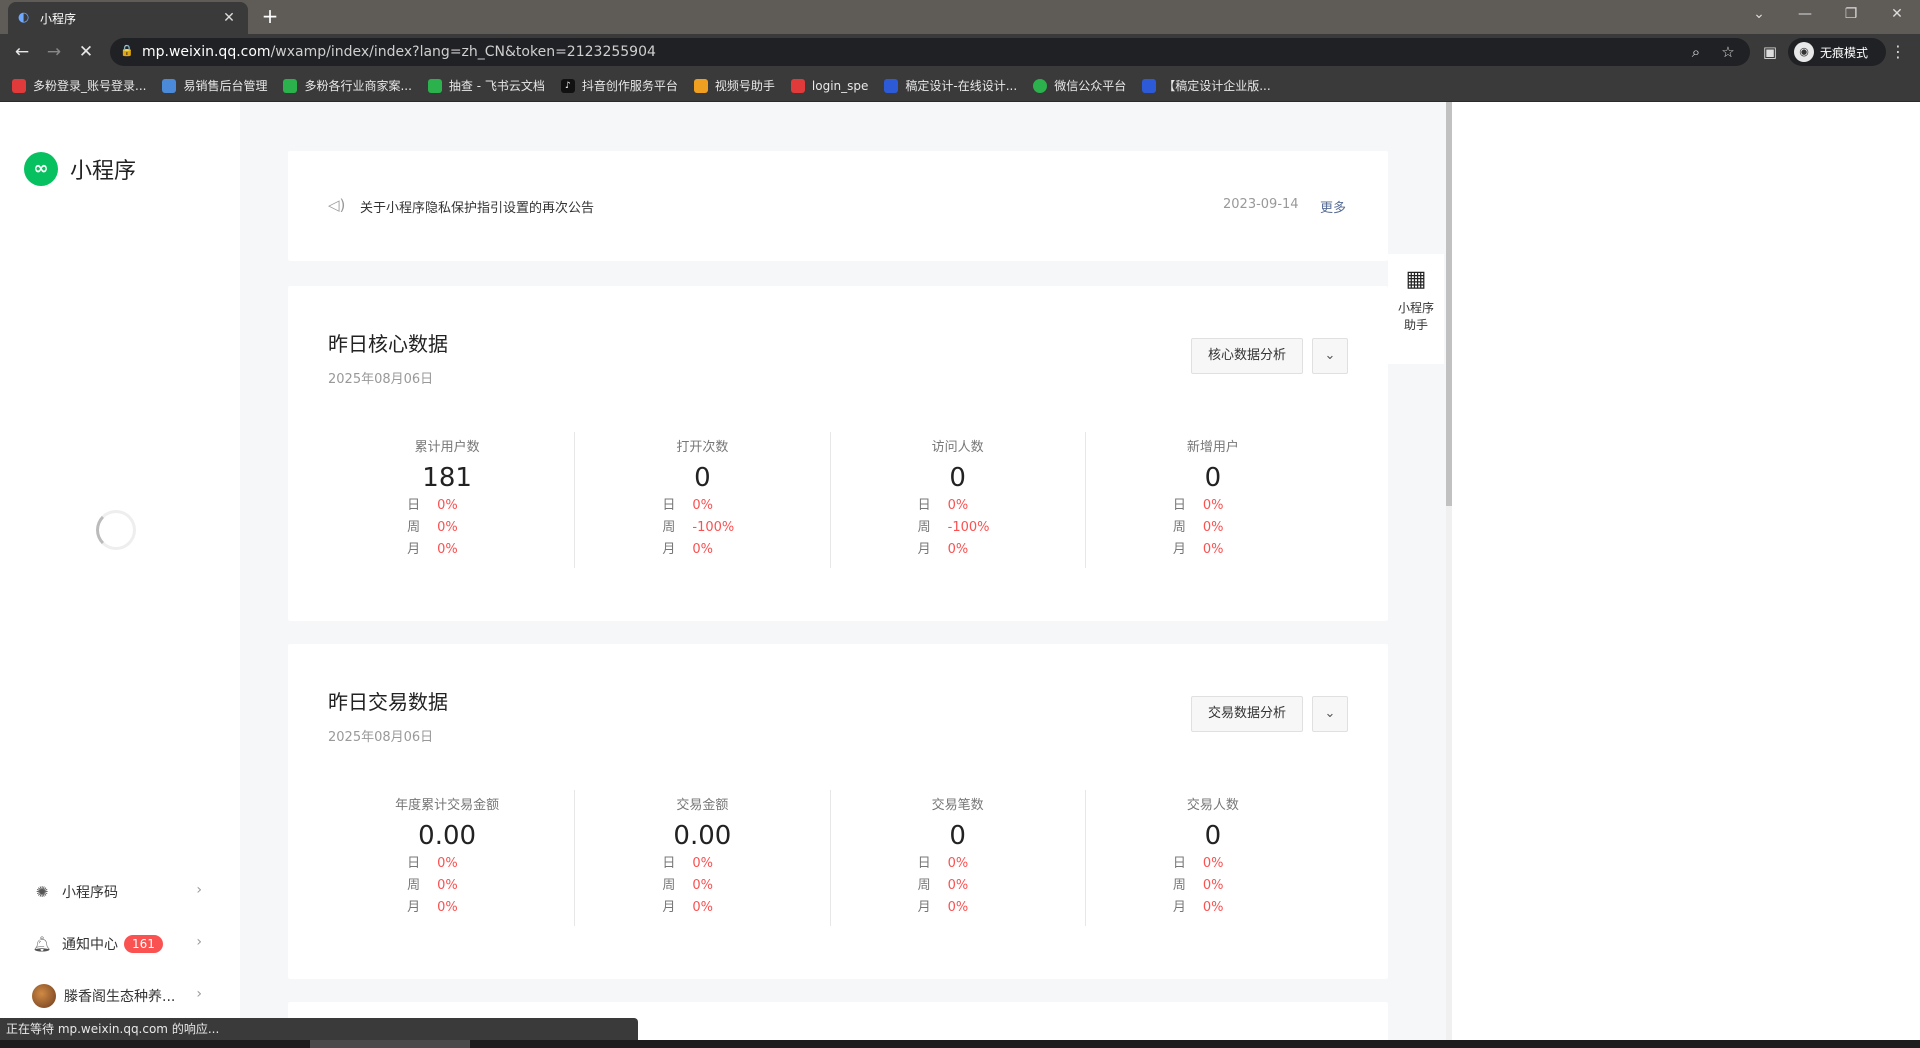 The height and width of the screenshot is (1048, 1920). I want to click on notice-link: 关于小程序隐私保护指引设置的再次公告, so click(477, 206).